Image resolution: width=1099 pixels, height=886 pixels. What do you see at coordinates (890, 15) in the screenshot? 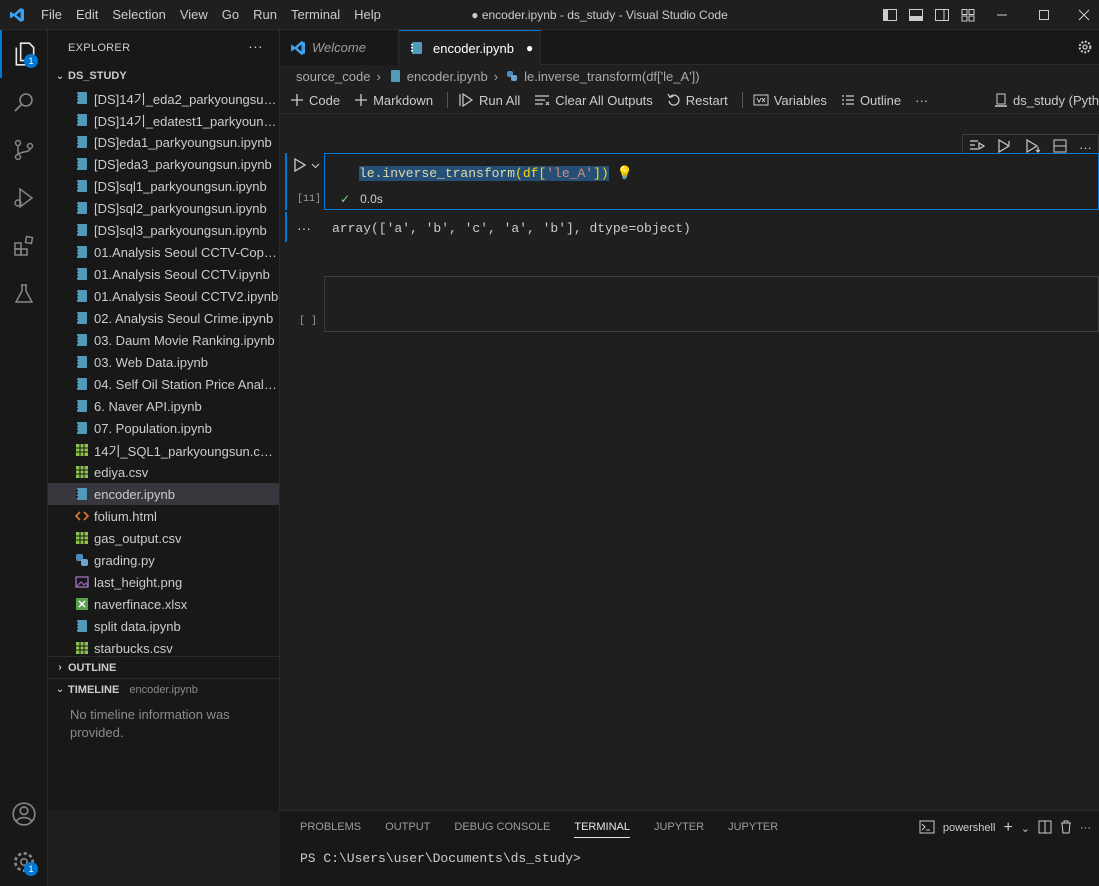
I see `toggle-primary-sidebar-icon` at bounding box center [890, 15].